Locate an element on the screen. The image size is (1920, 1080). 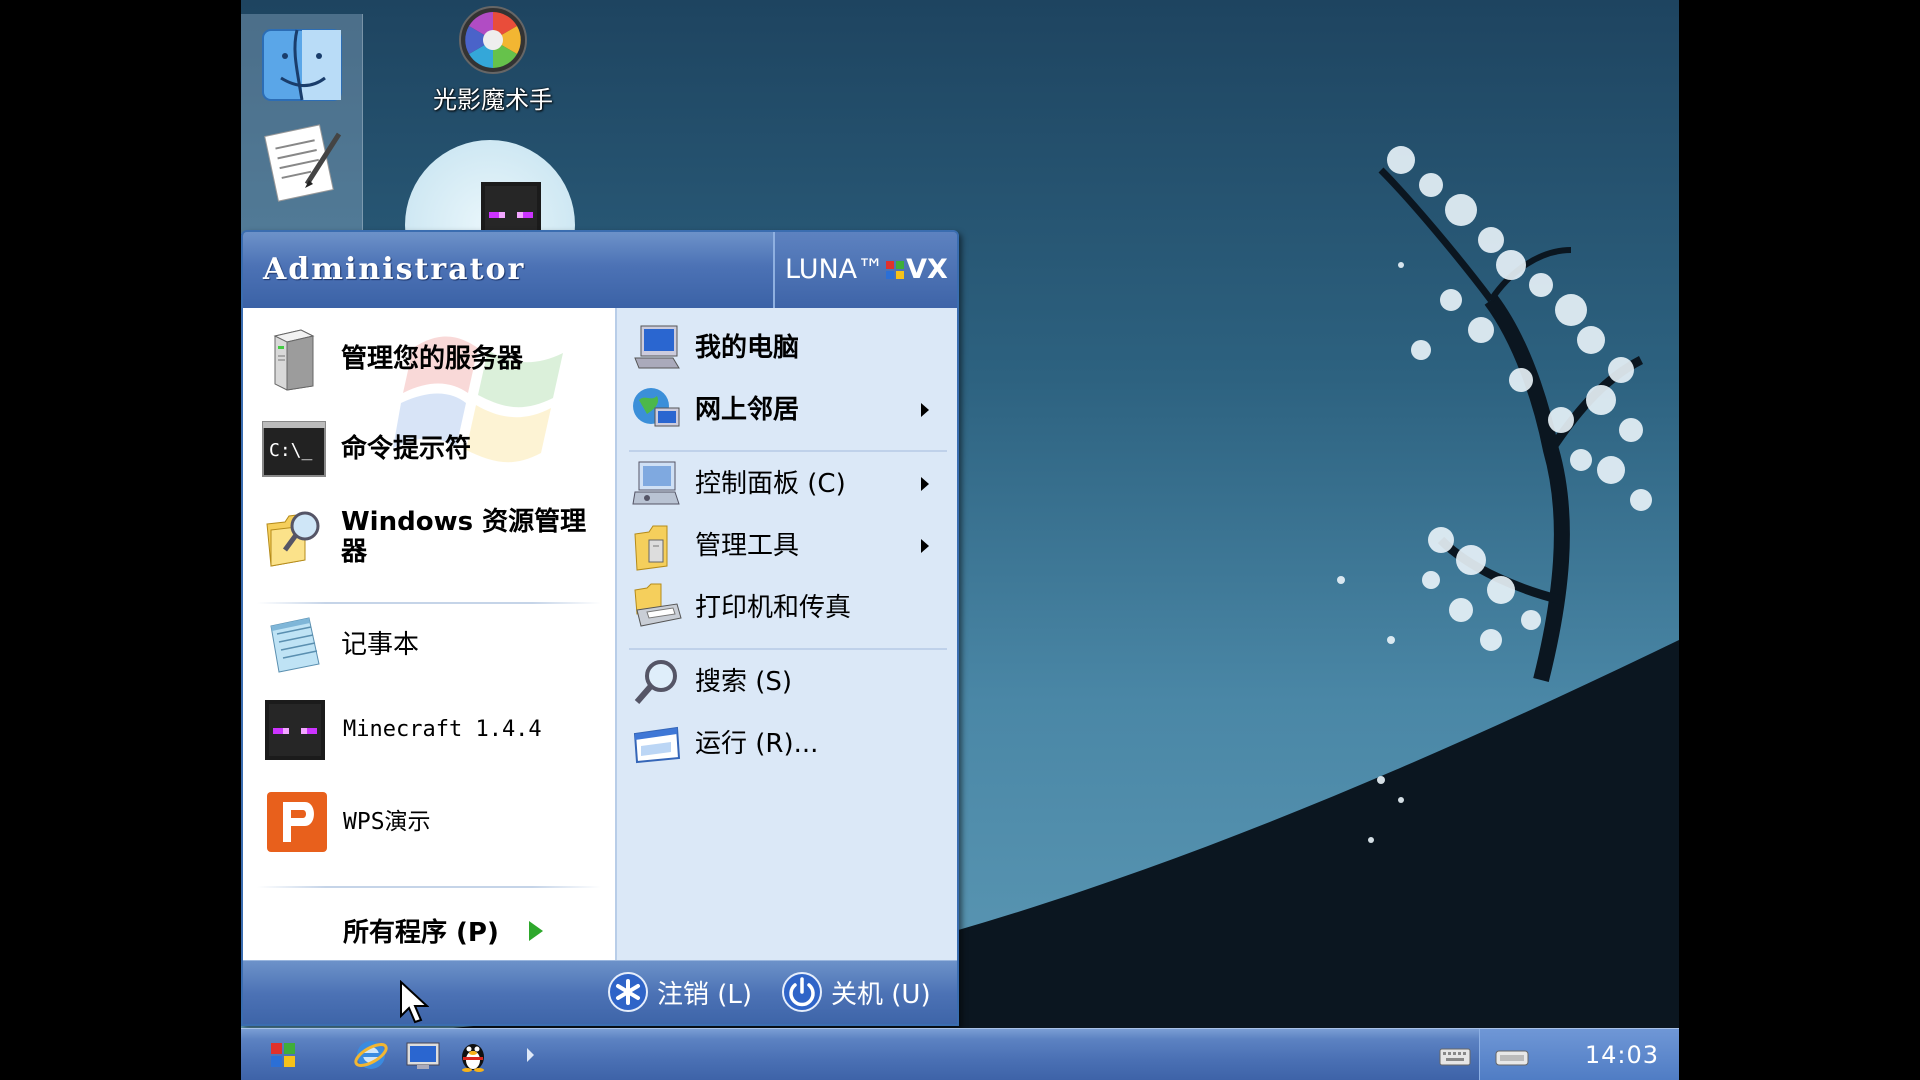
admin-tools-item: 管理工具 is located at coordinates (791, 546).